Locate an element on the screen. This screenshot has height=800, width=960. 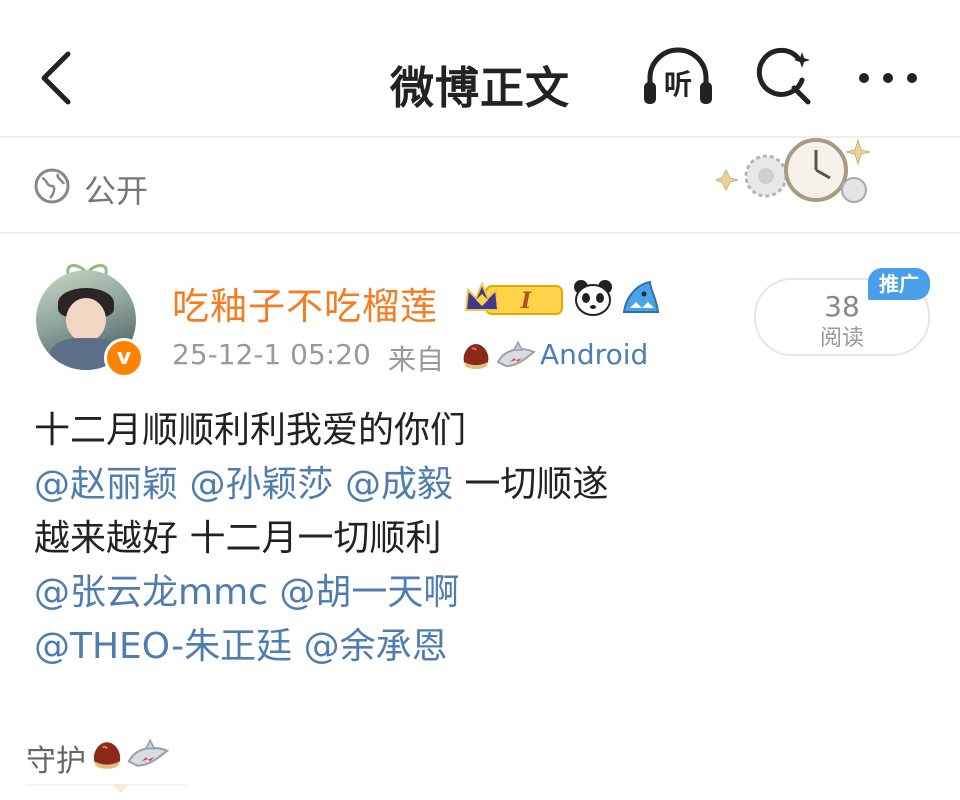
post-source-label: 来自 is located at coordinates (416, 359).